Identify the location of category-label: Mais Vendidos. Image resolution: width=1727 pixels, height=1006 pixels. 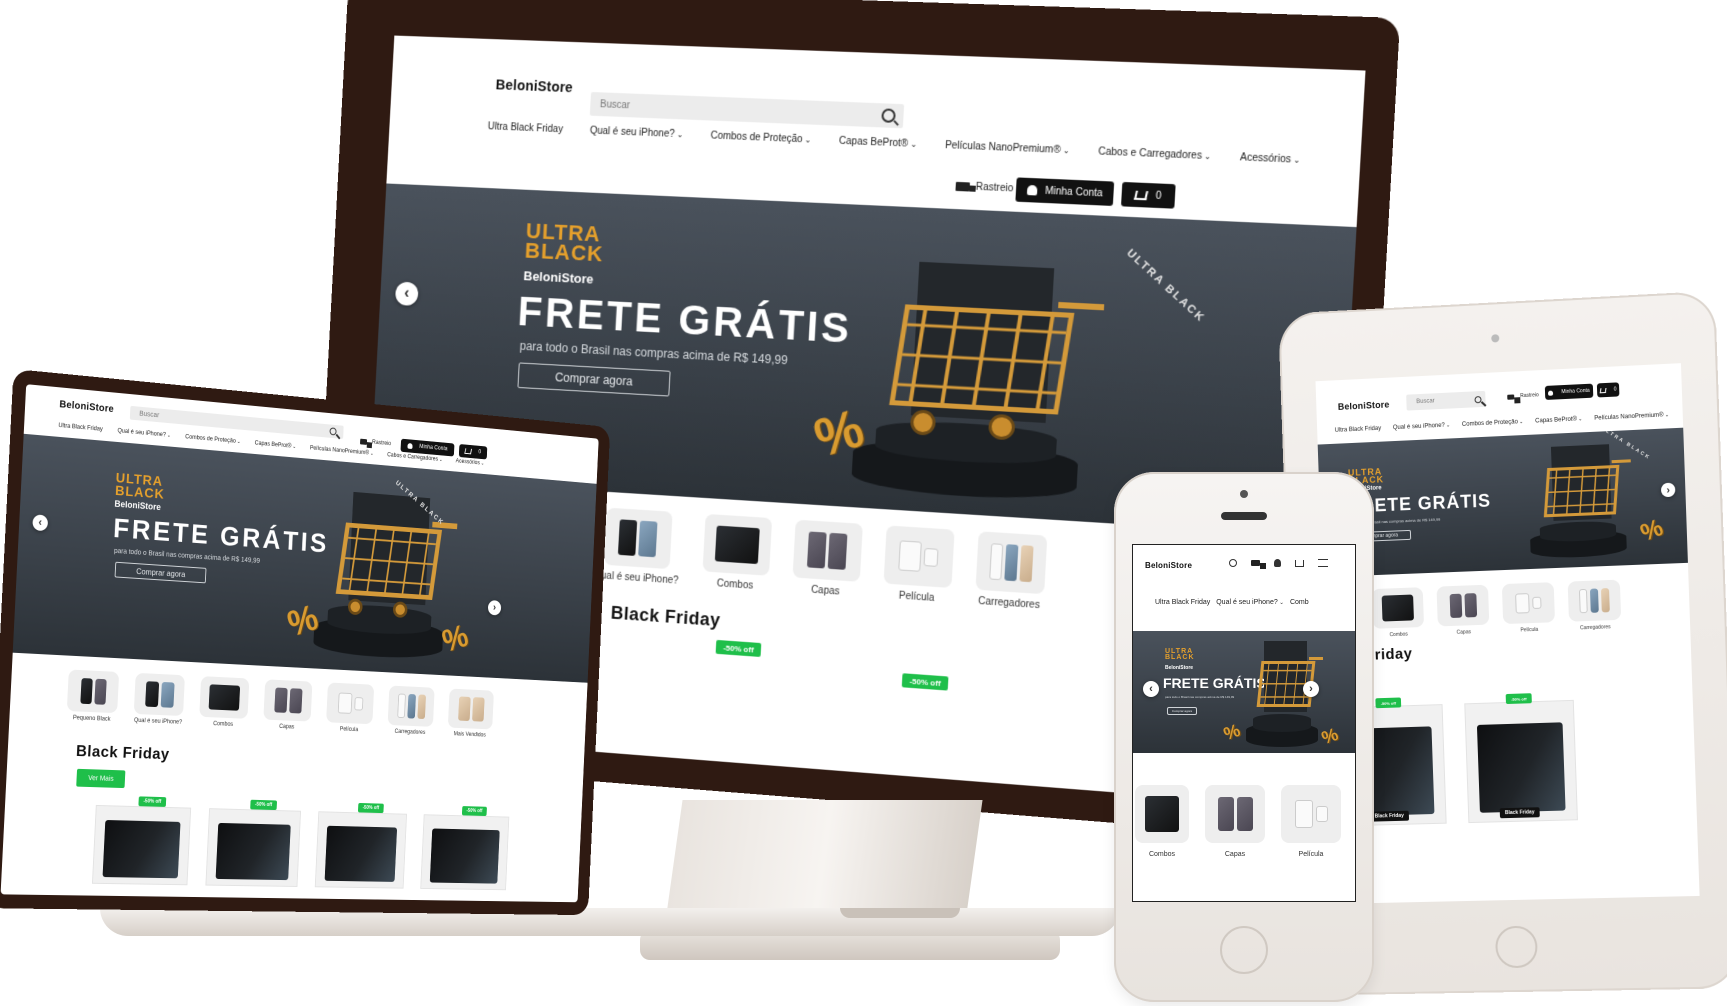
(469, 735).